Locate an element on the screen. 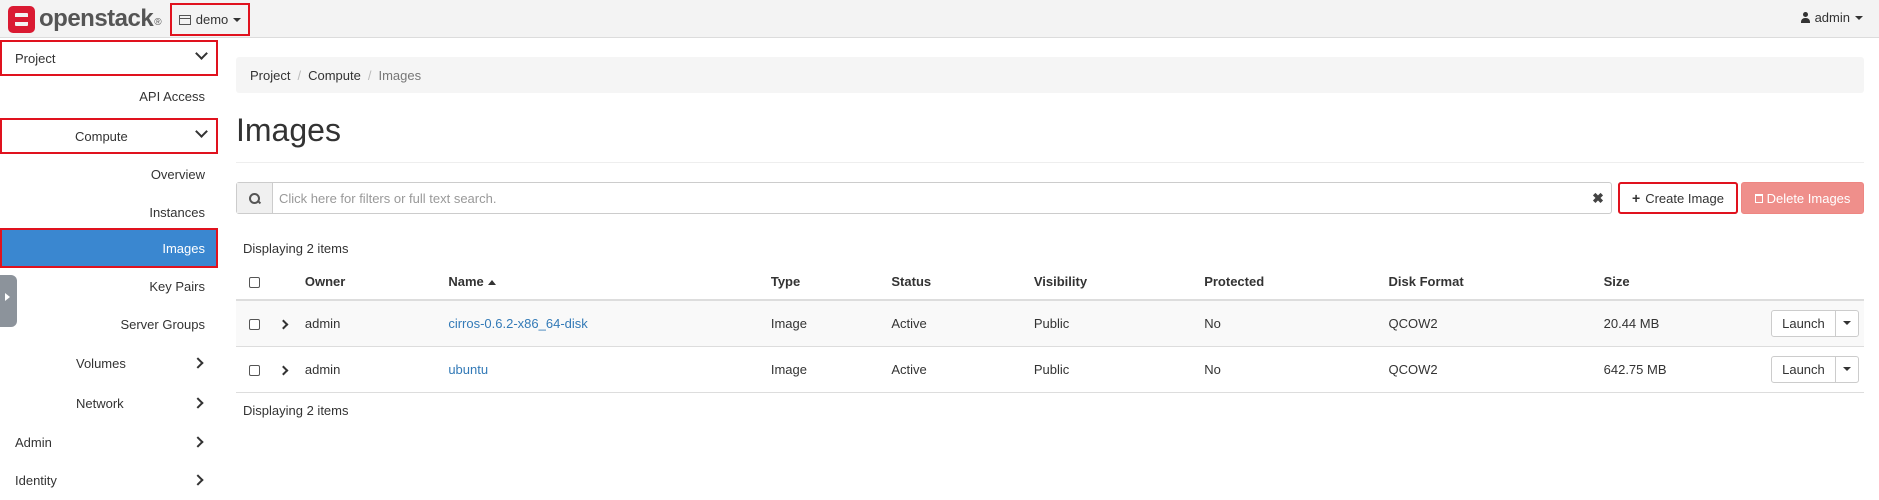 This screenshot has height=500, width=1879. column-header-disk-format: Disk Format is located at coordinates (1496, 282).